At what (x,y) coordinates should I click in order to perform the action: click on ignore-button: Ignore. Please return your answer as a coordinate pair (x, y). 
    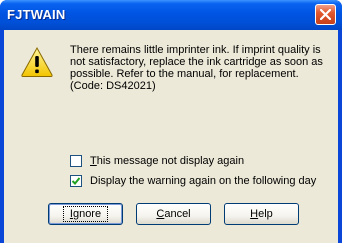
    Looking at the image, I should click on (85, 214).